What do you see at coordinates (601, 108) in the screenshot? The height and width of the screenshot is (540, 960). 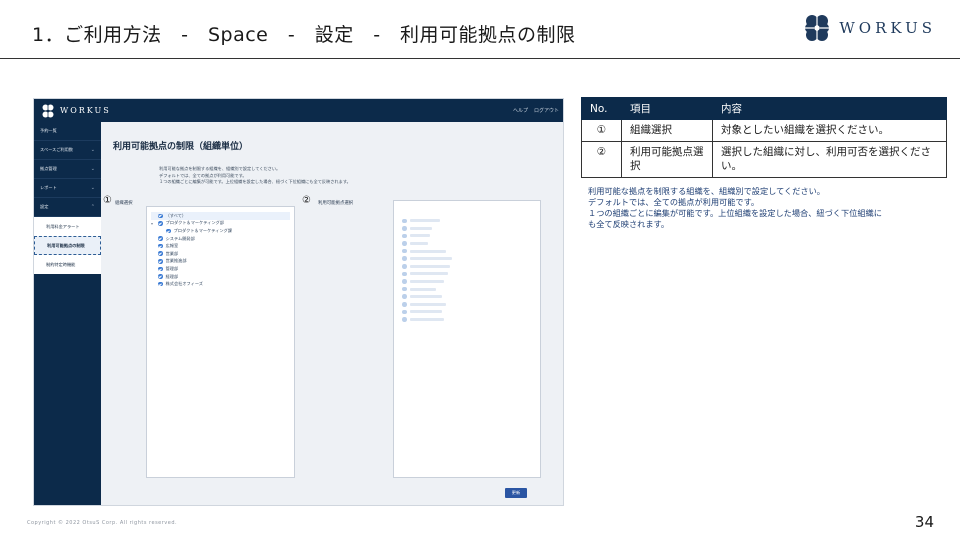 I see `column-header-no: No.` at bounding box center [601, 108].